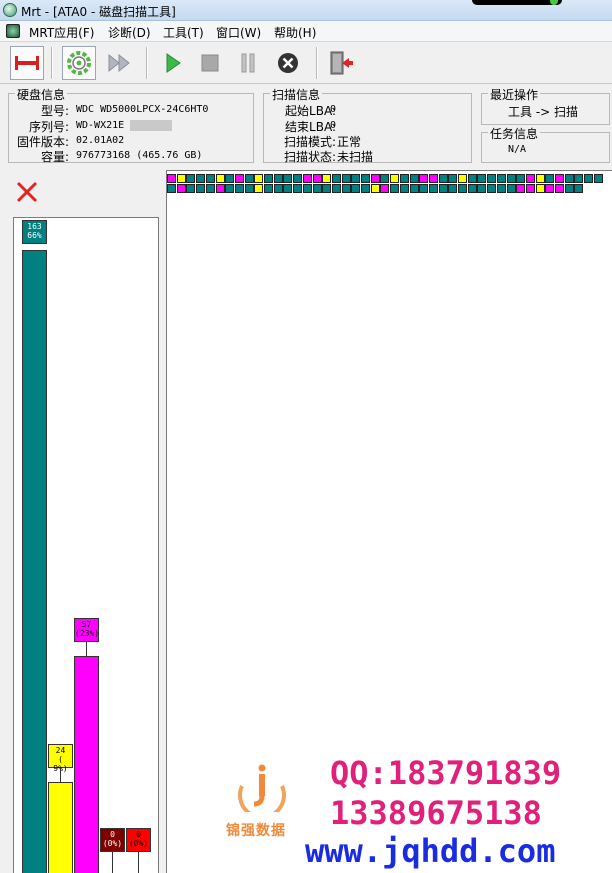  I want to click on menu-tools: 工具(T), so click(183, 32).